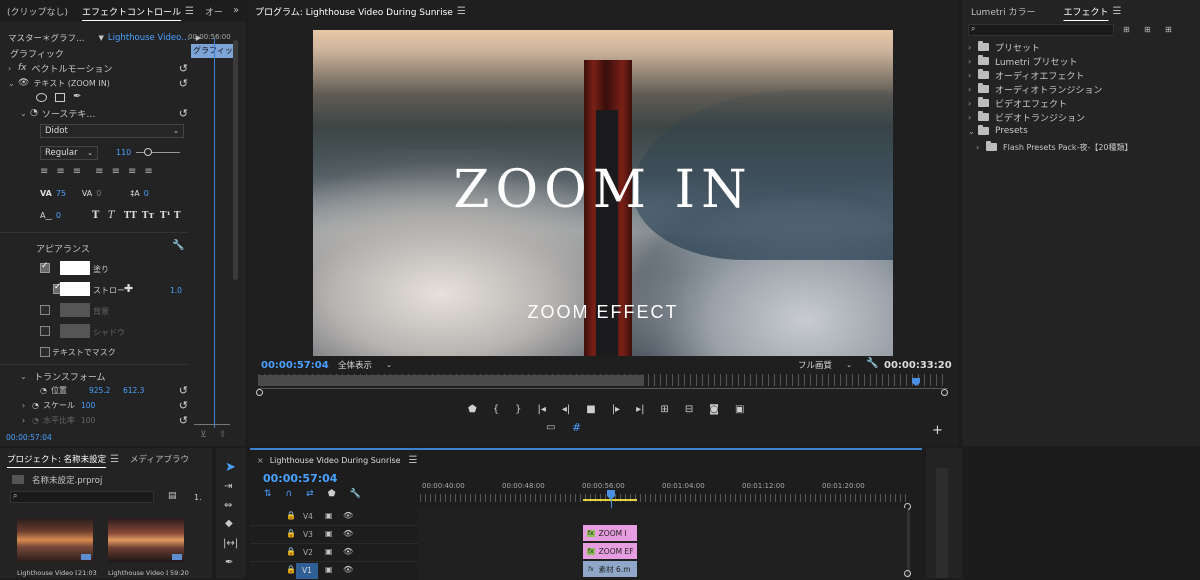 The height and width of the screenshot is (580, 1200). What do you see at coordinates (77, 171) in the screenshot?
I see `align-right-icon: ≡` at bounding box center [77, 171].